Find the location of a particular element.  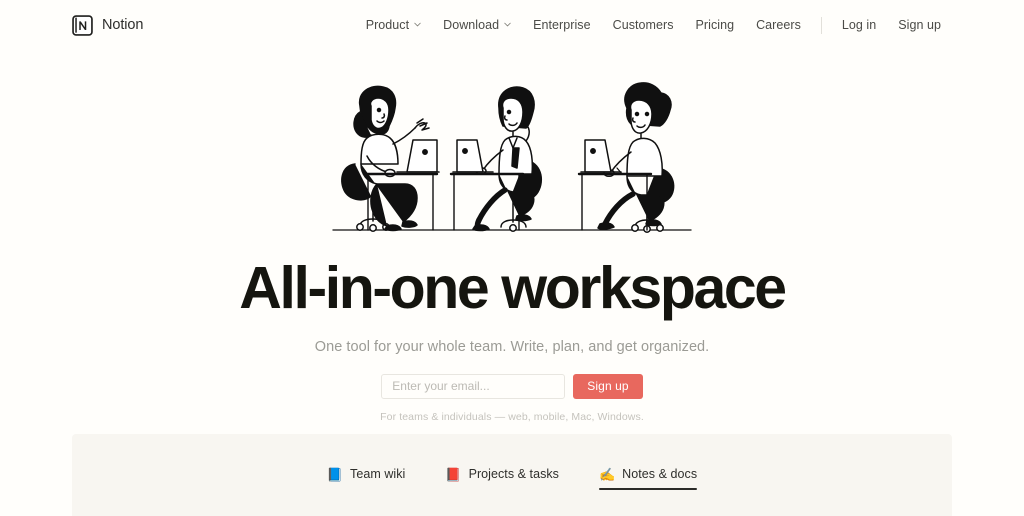

tab-label: Projects & tasks is located at coordinates (513, 474).